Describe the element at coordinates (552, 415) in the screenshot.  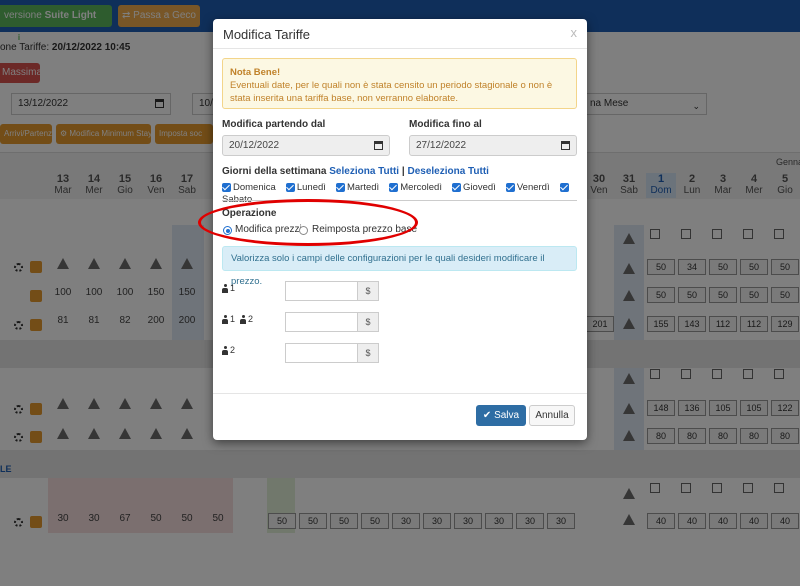
I see `cancel-button: Annulla` at that location.